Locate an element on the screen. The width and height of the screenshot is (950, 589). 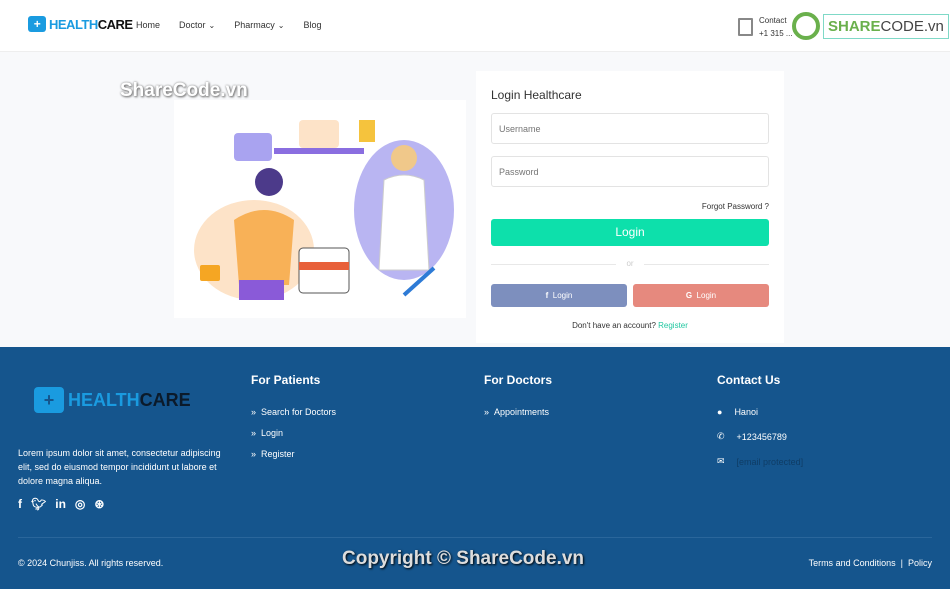
instagram-icon: ◎ is located at coordinates (80, 504).